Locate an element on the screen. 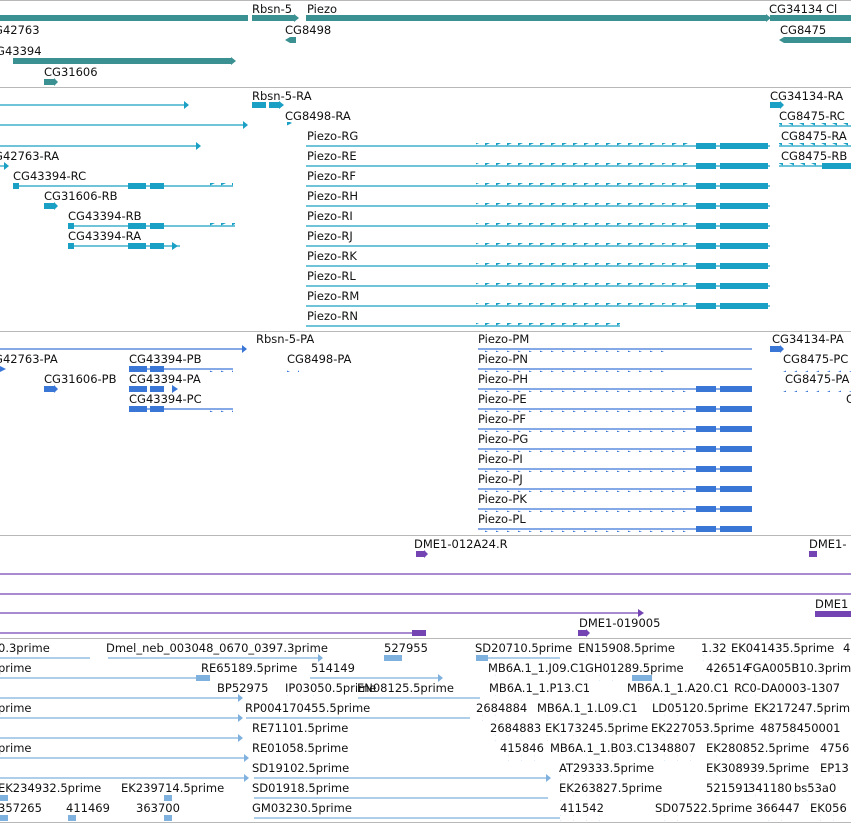 The height and width of the screenshot is (823, 851). protein-label: CG34134-PA is located at coordinates (808, 339).